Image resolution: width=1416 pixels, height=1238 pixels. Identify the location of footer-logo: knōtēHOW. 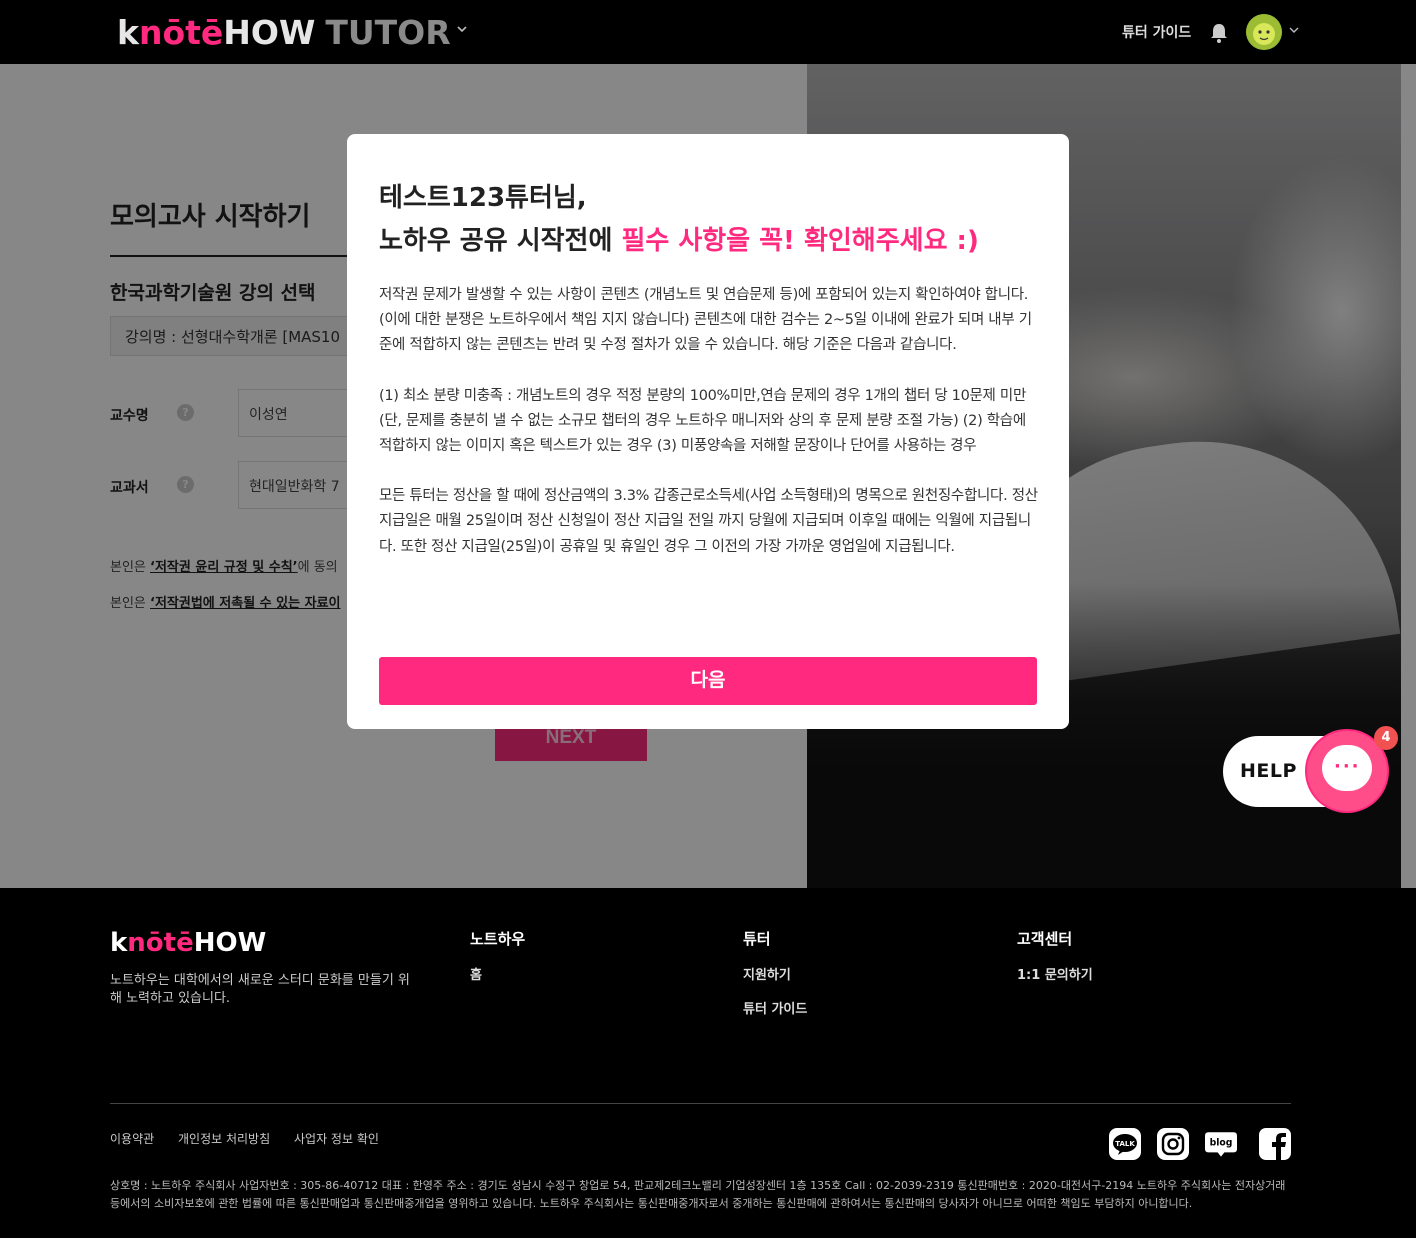
(188, 943).